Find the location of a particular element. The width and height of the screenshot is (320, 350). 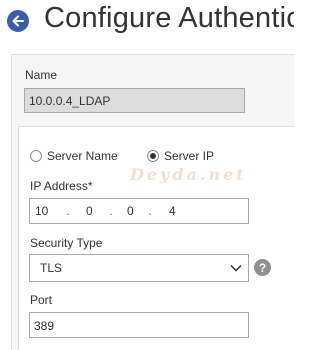

question-icon: ? is located at coordinates (262, 267).